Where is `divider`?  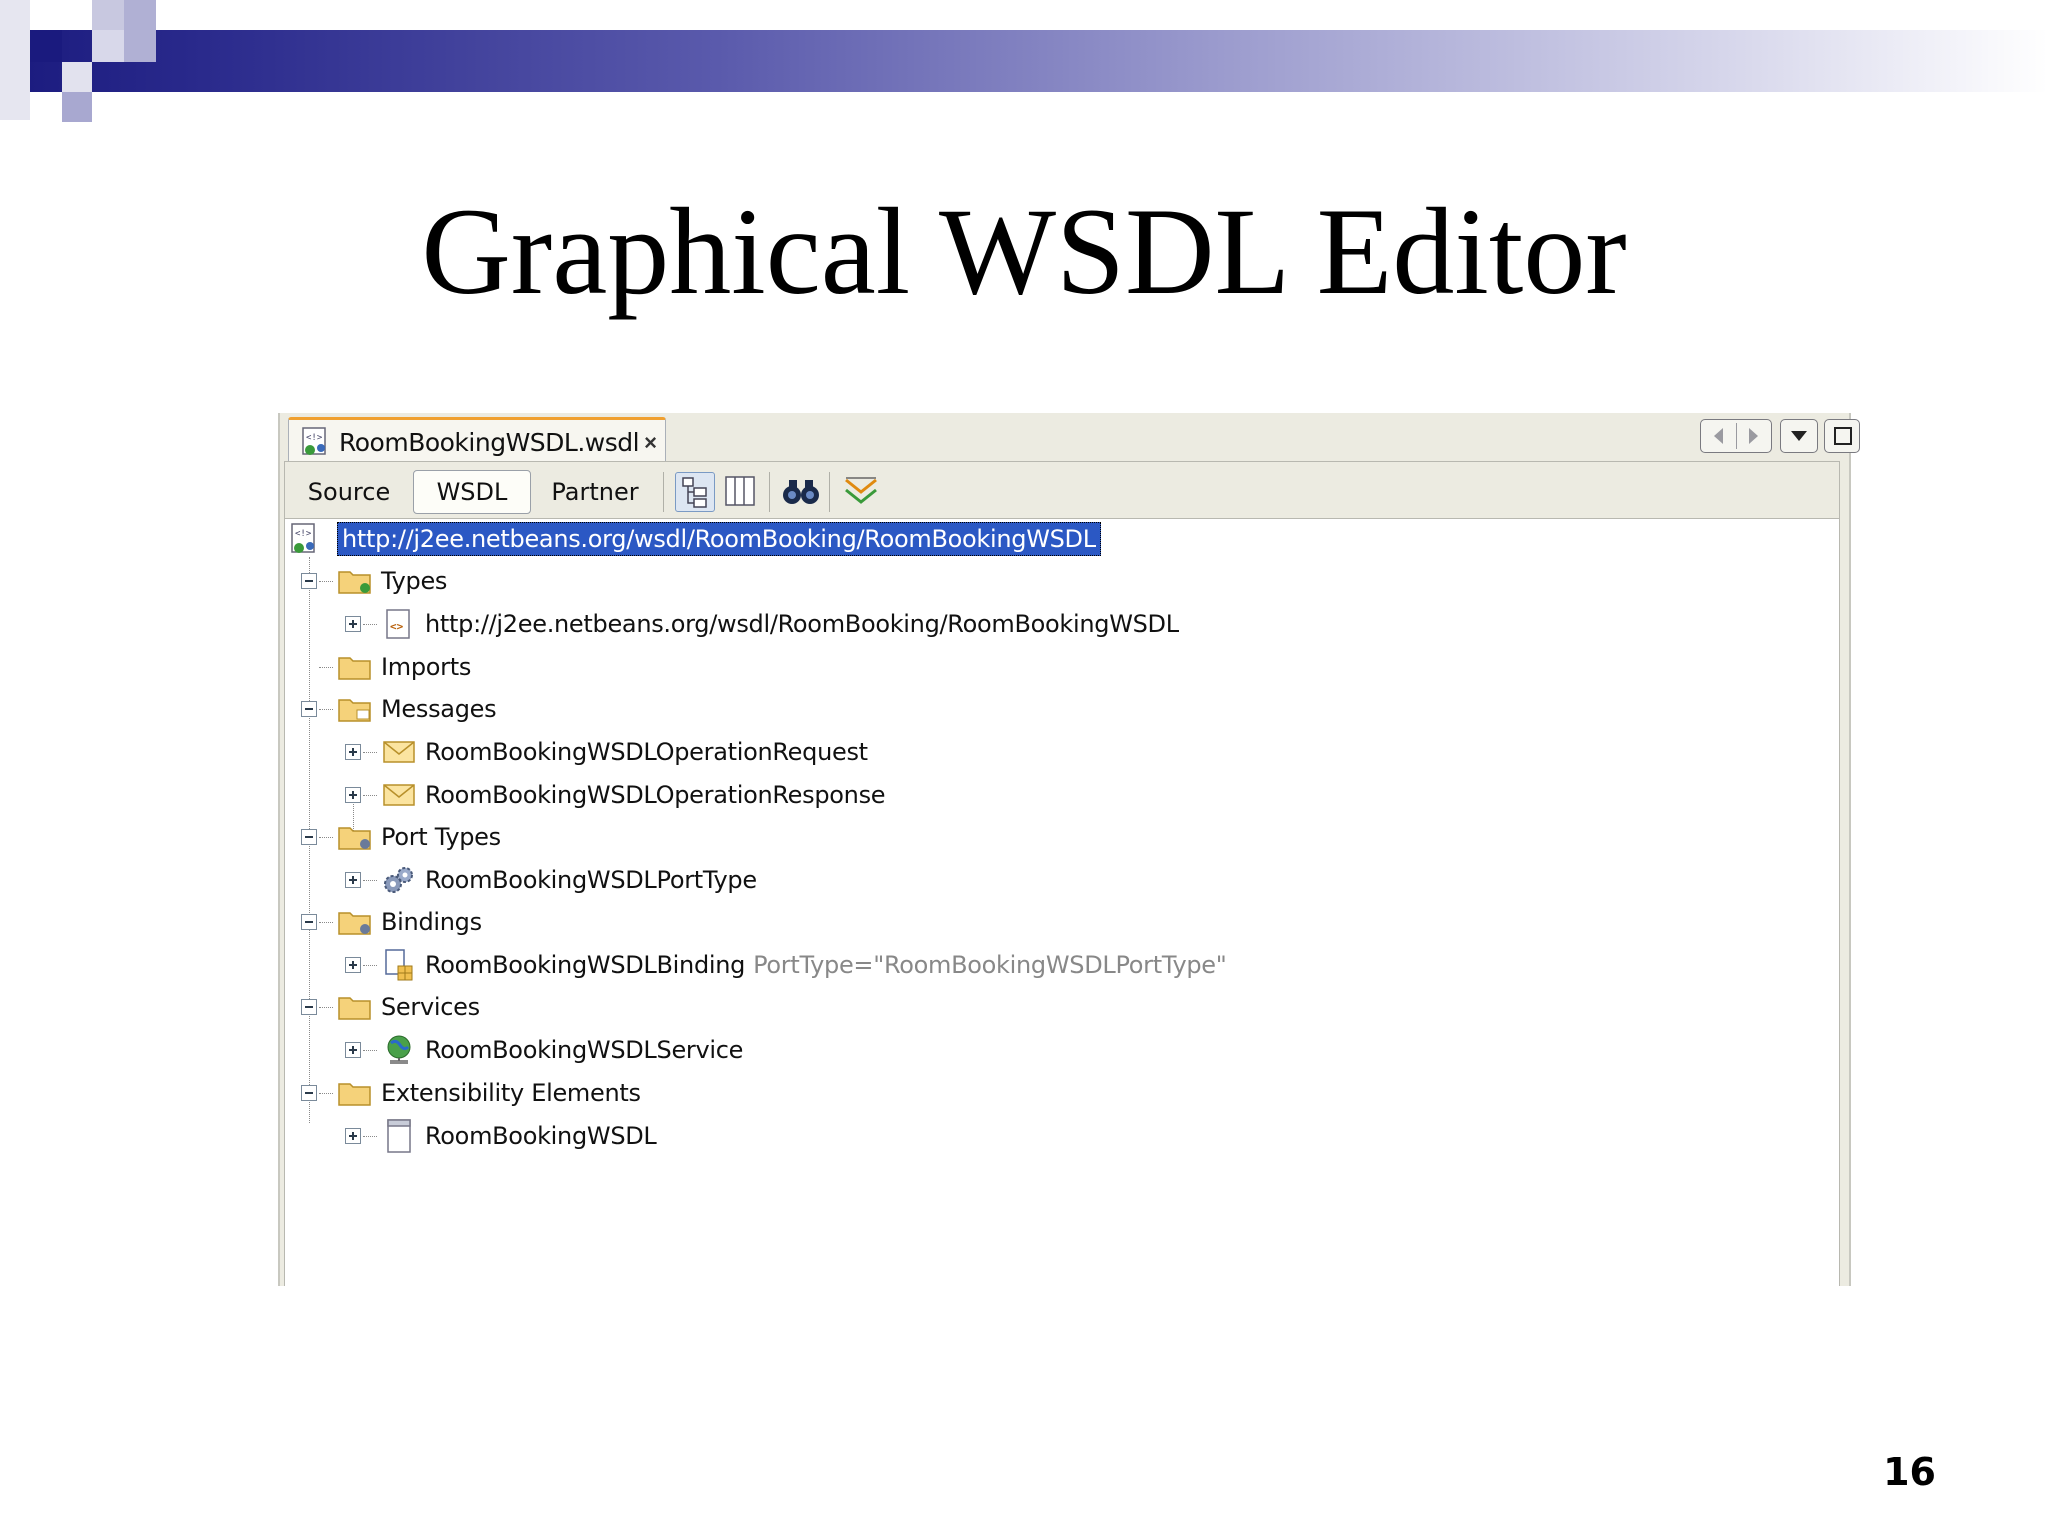 divider is located at coordinates (1736, 436).